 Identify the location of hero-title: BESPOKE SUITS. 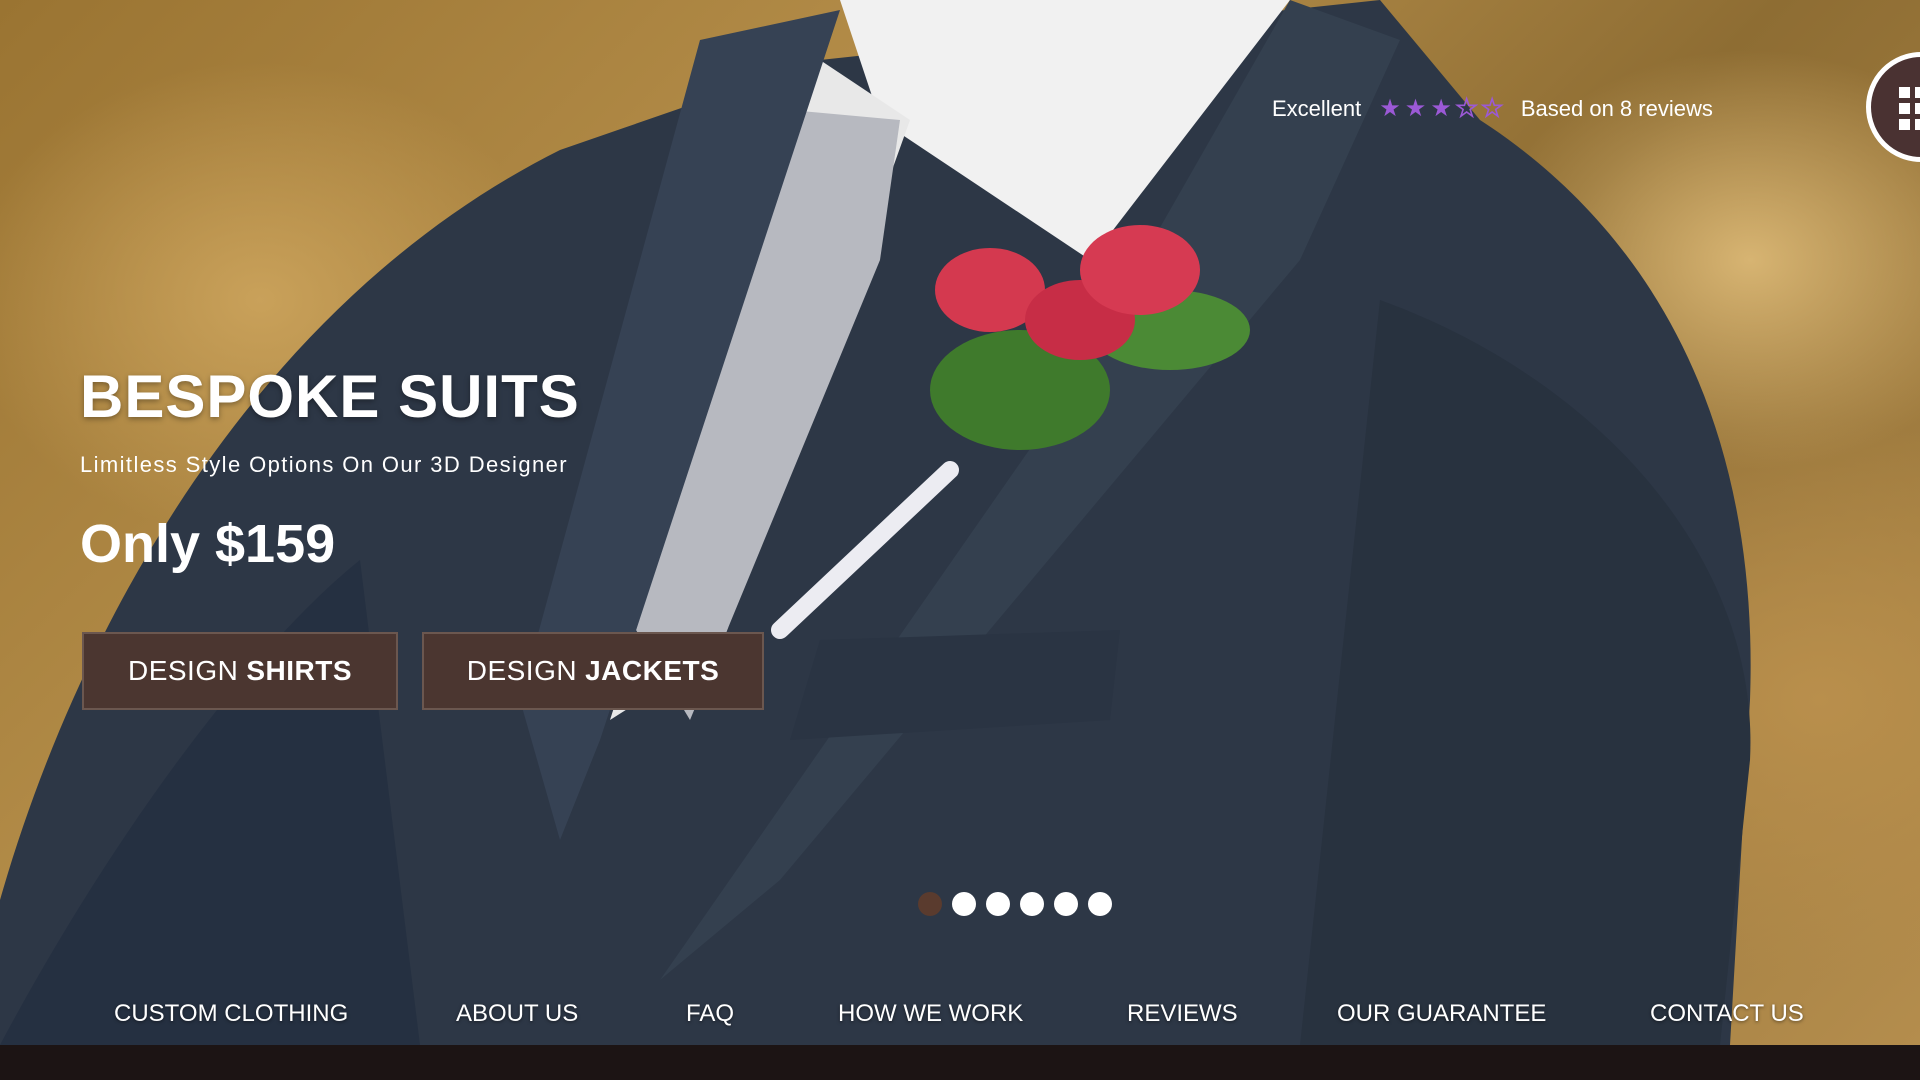
(330, 396).